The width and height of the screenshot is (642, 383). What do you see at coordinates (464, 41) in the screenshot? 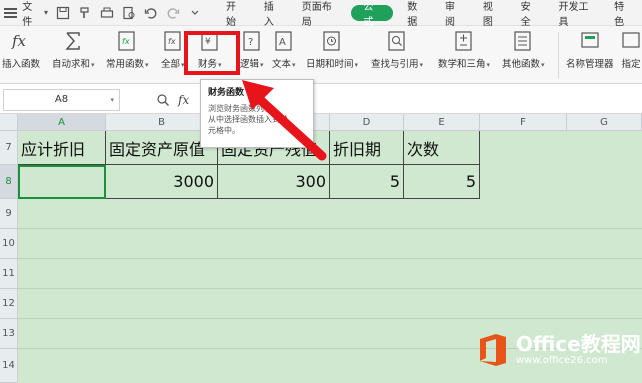
I see `math-icon` at bounding box center [464, 41].